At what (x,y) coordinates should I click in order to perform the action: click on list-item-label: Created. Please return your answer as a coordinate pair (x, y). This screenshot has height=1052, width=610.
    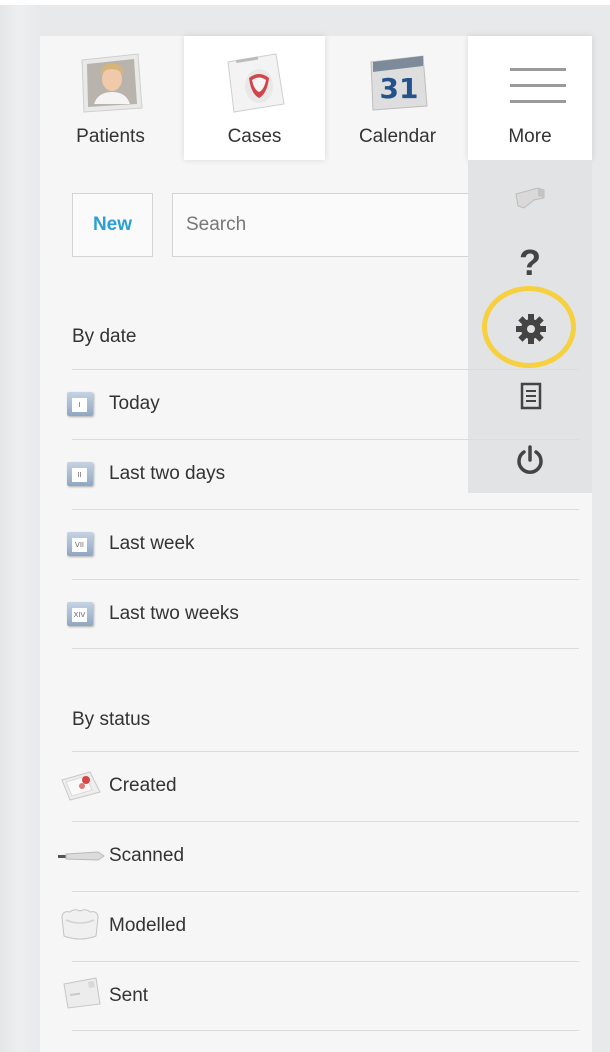
    Looking at the image, I should click on (143, 785).